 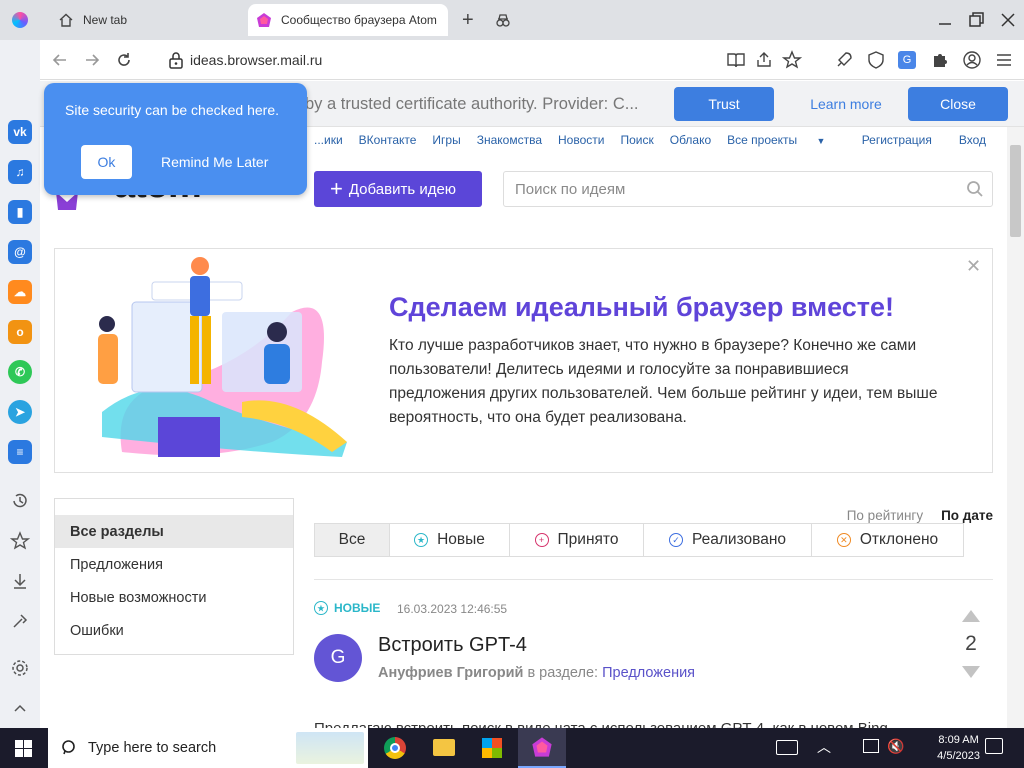 What do you see at coordinates (452, 645) in the screenshot?
I see `post-title: Встроить GPT-4` at bounding box center [452, 645].